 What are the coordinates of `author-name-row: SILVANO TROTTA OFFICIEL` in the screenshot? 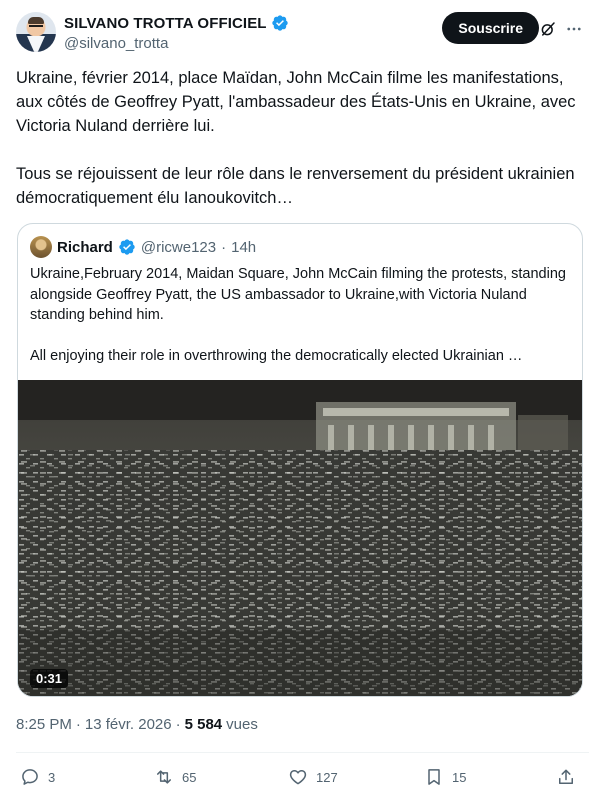 It's located at (176, 23).